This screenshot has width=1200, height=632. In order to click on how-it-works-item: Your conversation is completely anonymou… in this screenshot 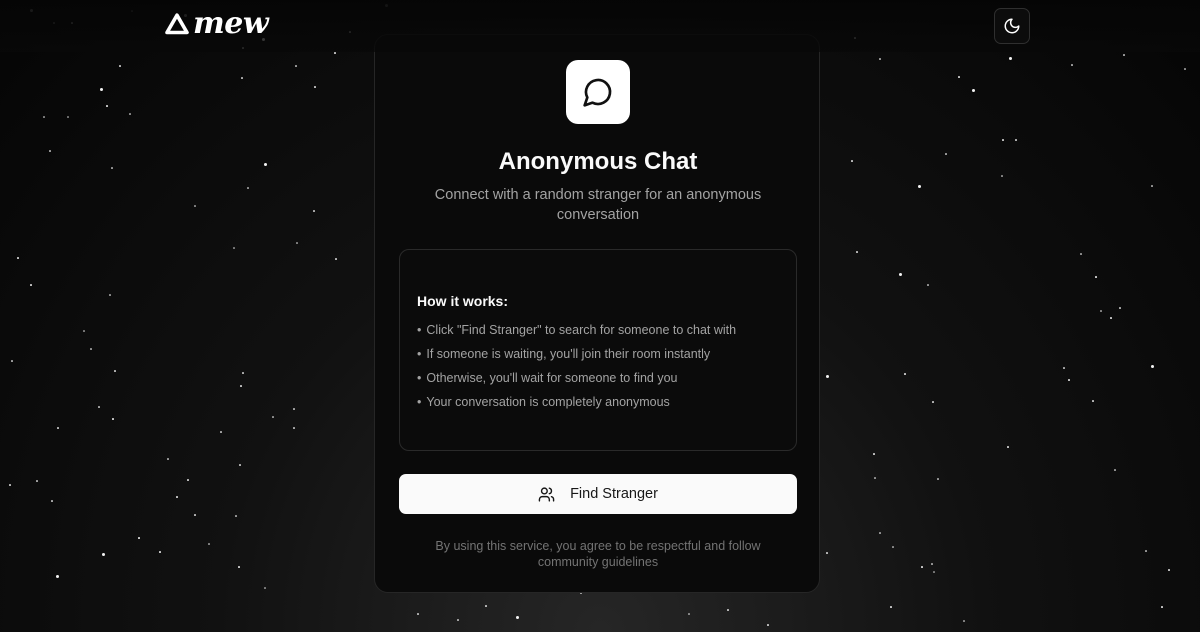, I will do `click(576, 405)`.